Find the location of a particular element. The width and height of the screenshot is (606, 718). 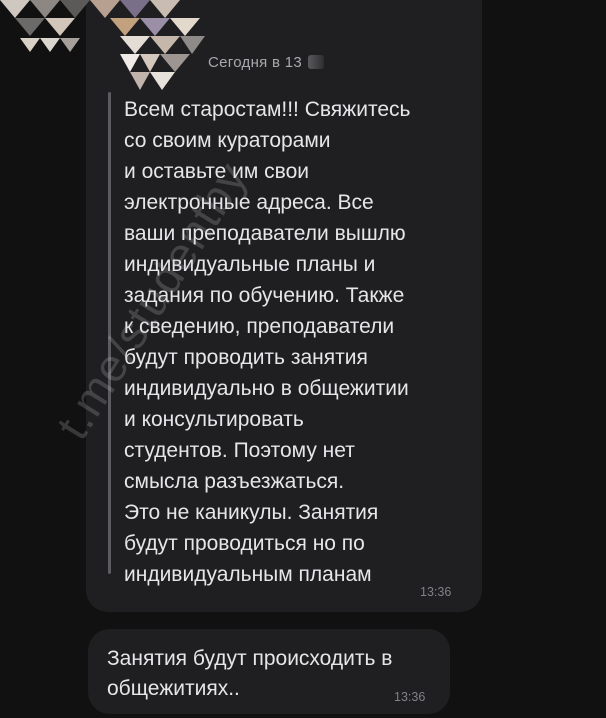

blurred-avatar is located at coordinates (105, 47).